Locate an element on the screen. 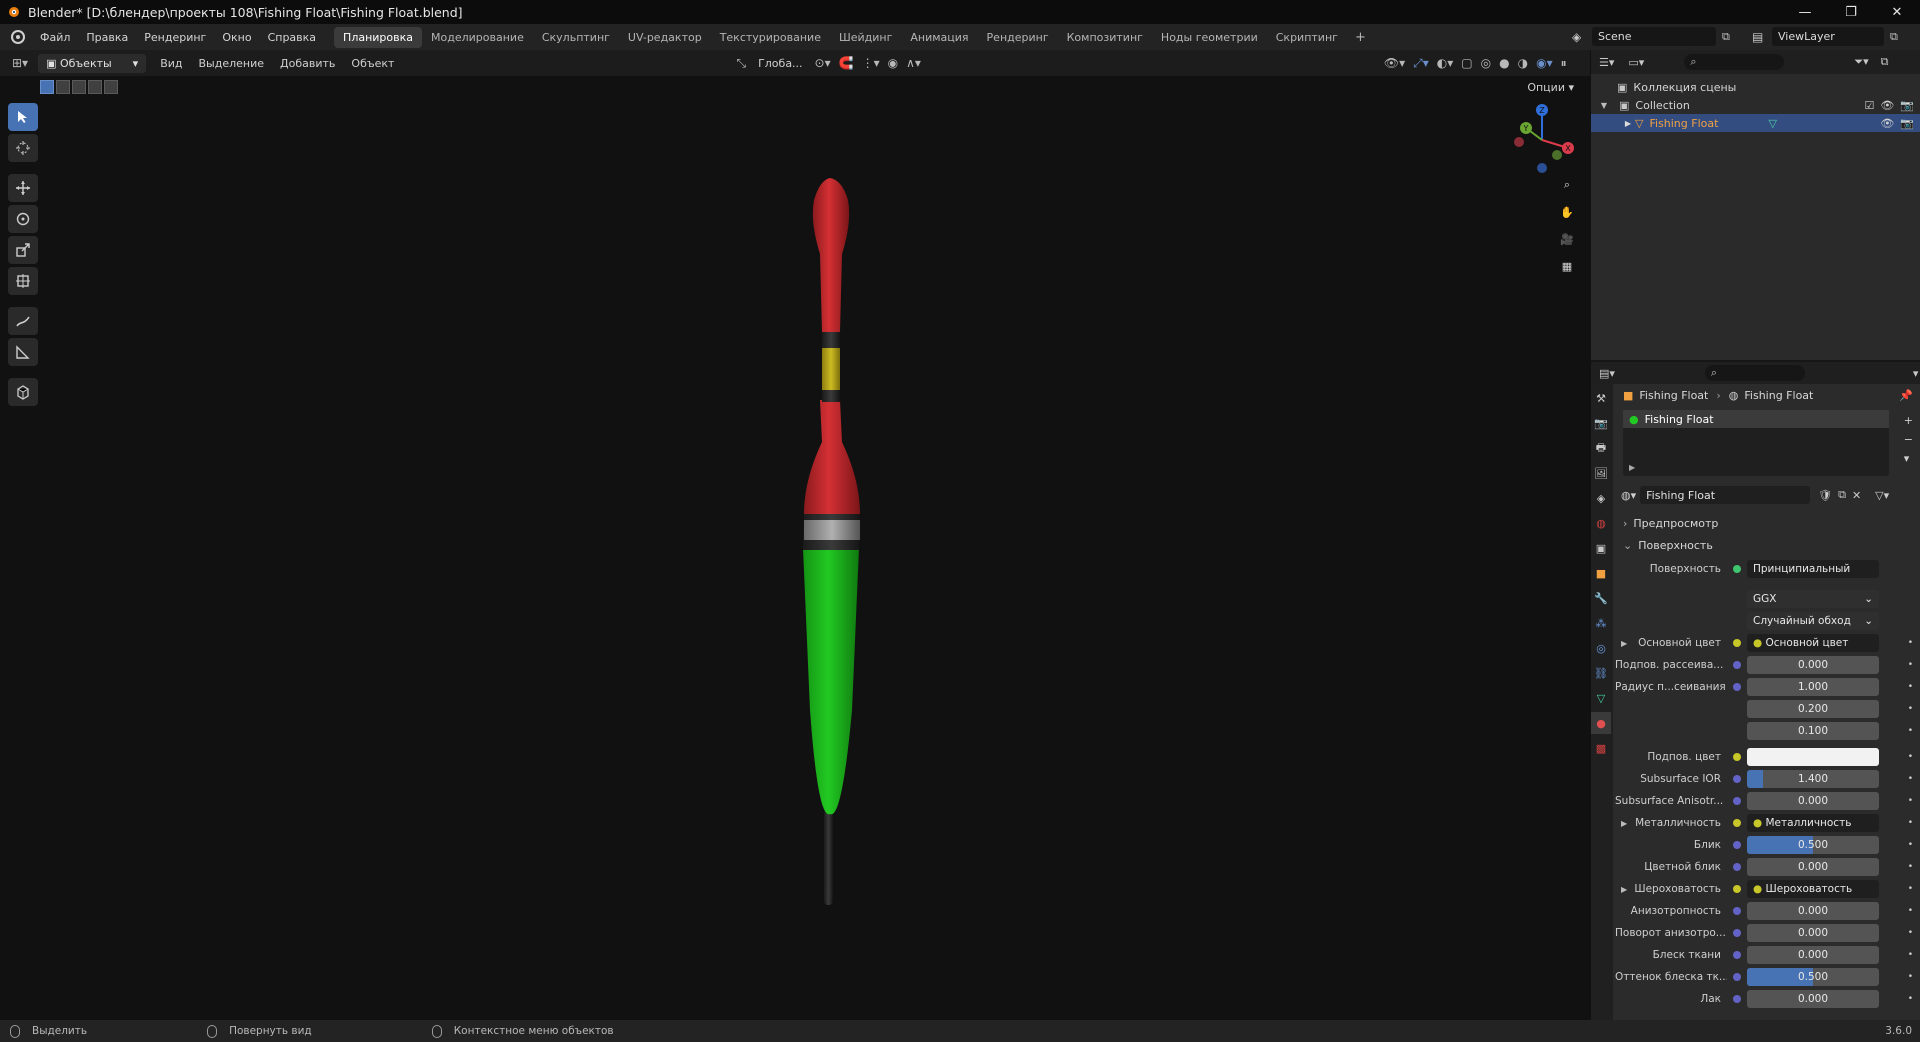 The width and height of the screenshot is (1920, 1042). surface-shader-field: Принципиальный BSDF is located at coordinates (1813, 569).